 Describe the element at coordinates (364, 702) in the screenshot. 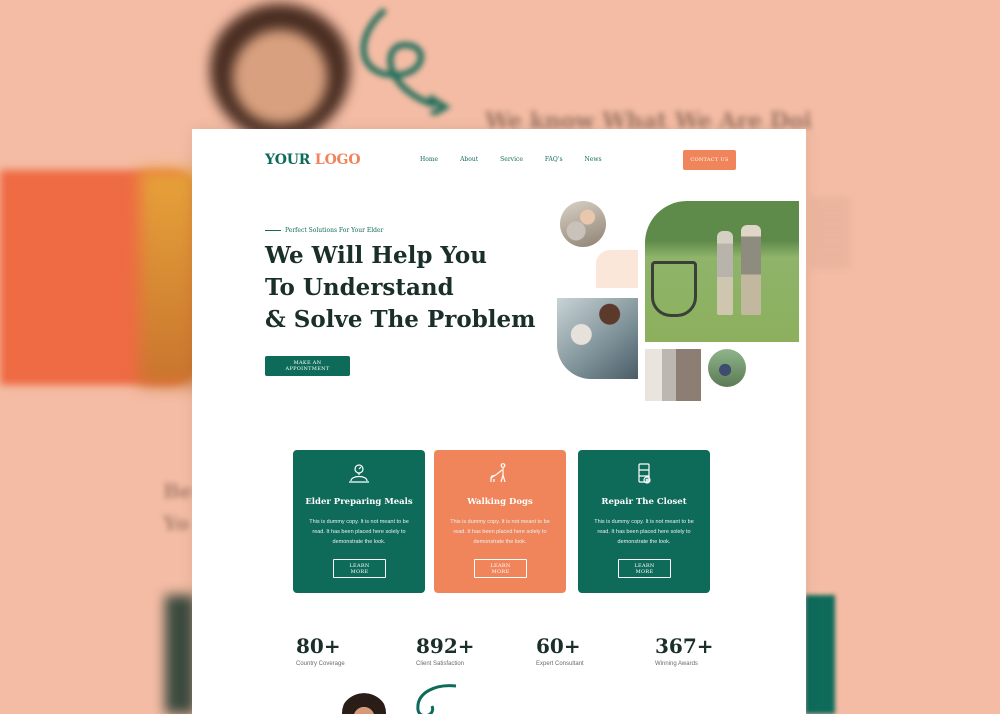

I see `testimonial-portrait` at that location.